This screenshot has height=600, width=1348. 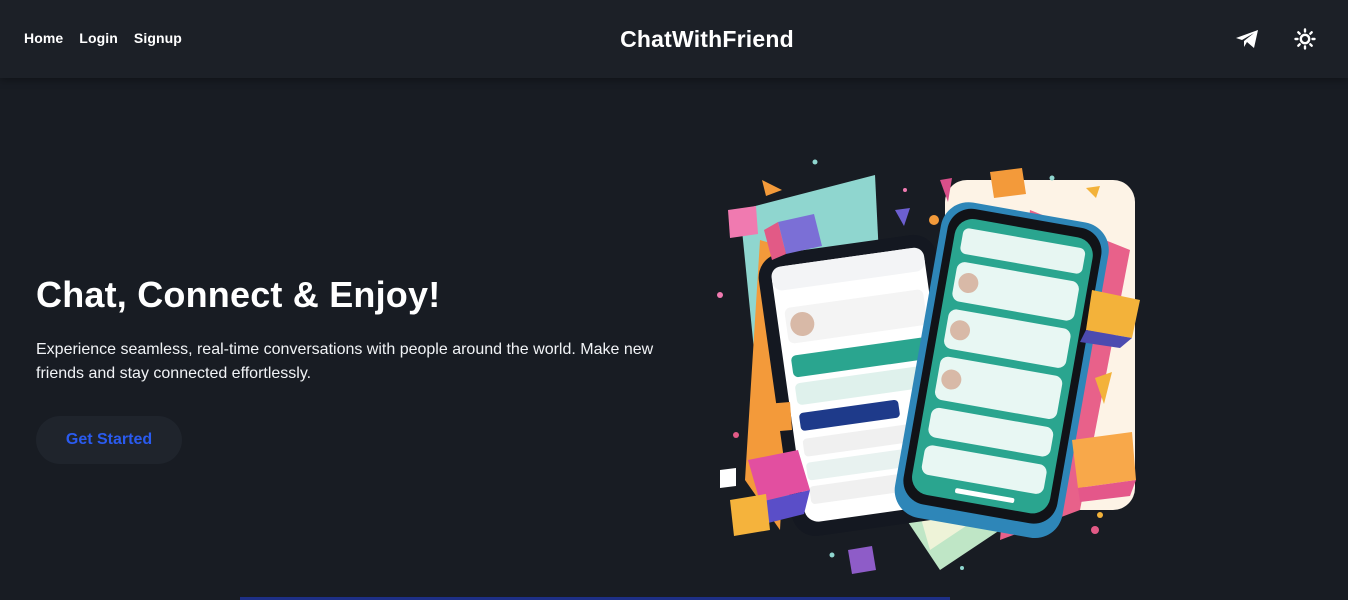 I want to click on send-icon, so click(x=1247, y=39).